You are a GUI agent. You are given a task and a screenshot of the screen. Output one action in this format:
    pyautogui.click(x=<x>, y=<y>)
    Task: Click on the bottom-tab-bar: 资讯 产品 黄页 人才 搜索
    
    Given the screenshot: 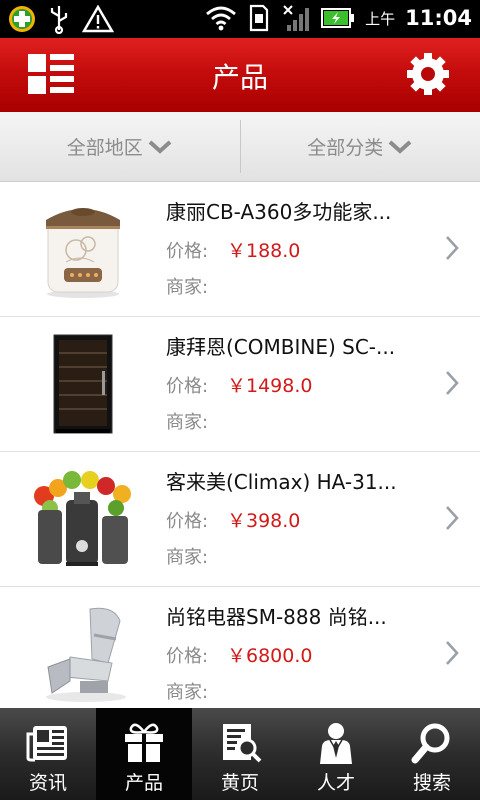 What is the action you would take?
    pyautogui.click(x=240, y=754)
    